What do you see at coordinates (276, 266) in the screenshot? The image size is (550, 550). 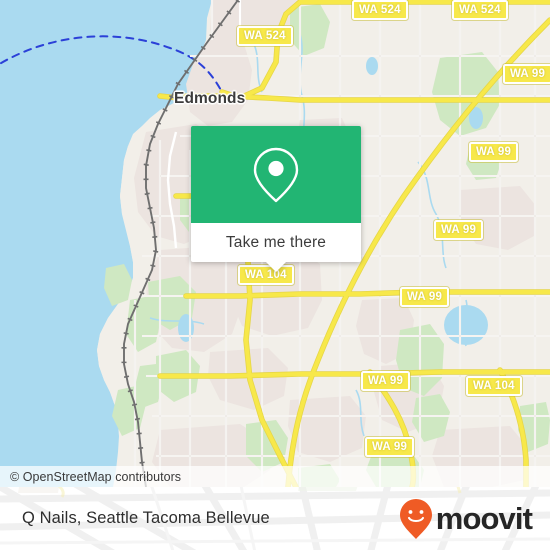 I see `callout-pointer-tail` at bounding box center [276, 266].